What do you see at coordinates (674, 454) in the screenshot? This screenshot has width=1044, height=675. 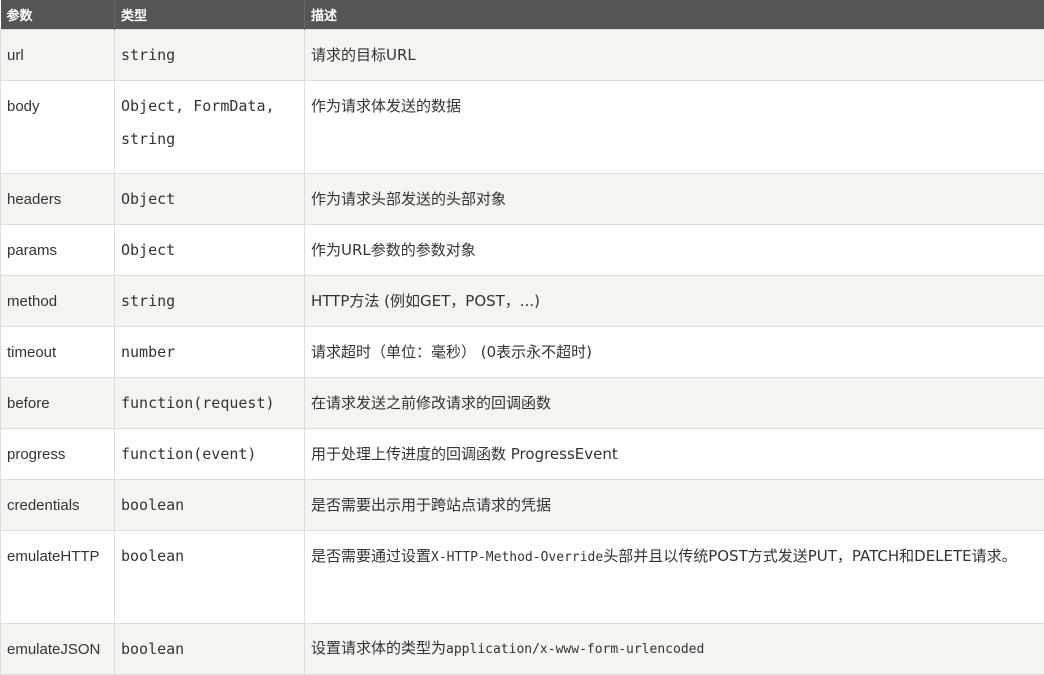 I see `param-desc: 用于处理上传进度的回调函数 ProgressEvent` at bounding box center [674, 454].